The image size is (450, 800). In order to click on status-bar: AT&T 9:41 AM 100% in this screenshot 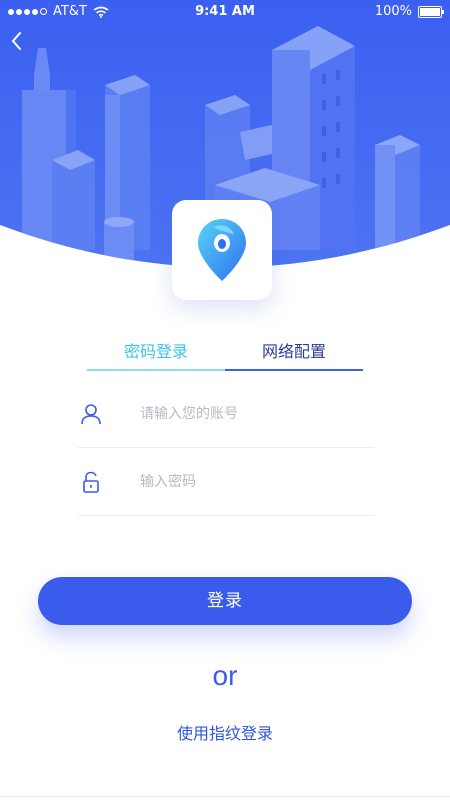, I will do `click(225, 12)`.